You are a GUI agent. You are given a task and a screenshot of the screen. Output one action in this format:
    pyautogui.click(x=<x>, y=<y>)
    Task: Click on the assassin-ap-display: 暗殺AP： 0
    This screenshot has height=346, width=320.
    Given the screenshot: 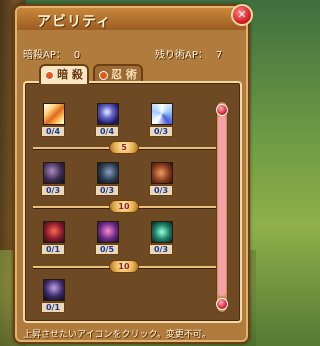 What is the action you would take?
    pyautogui.click(x=51, y=53)
    